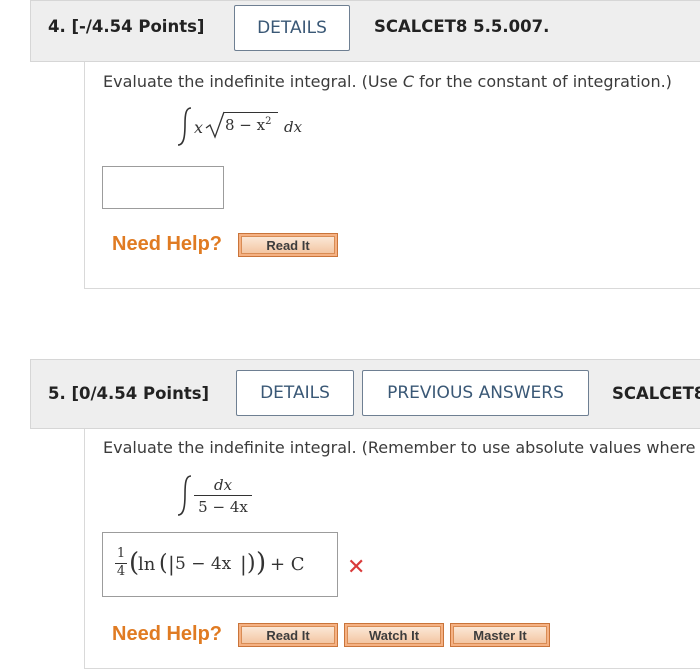 Image resolution: width=700 pixels, height=669 pixels. What do you see at coordinates (243, 564) in the screenshot?
I see `abs-bar-right: |` at bounding box center [243, 564].